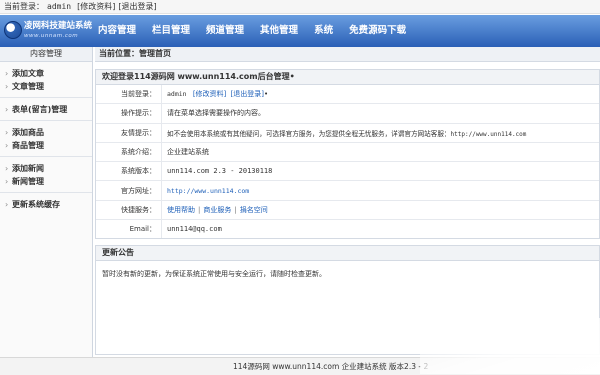 The height and width of the screenshot is (375, 600). I want to click on login-username: admin, so click(59, 6).